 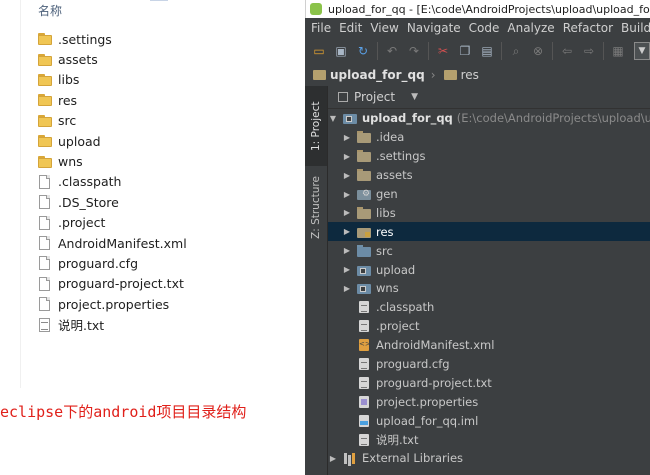 I want to click on module-folder-icon, so click(x=350, y=118).